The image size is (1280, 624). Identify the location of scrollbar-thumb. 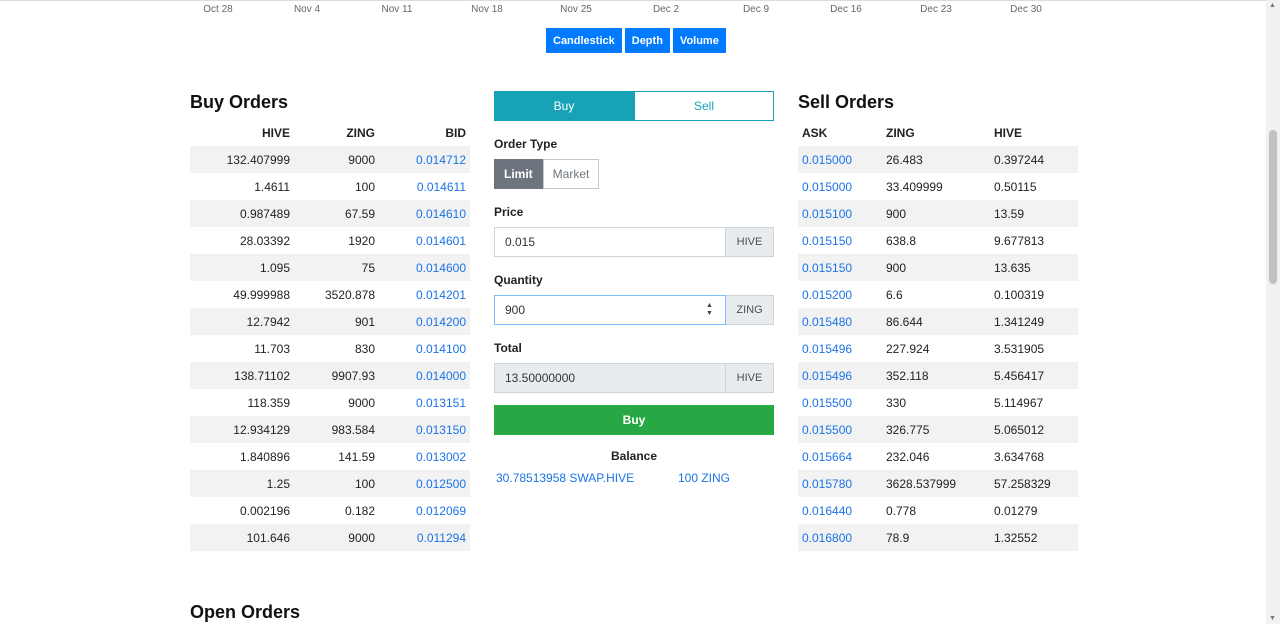
(1273, 207).